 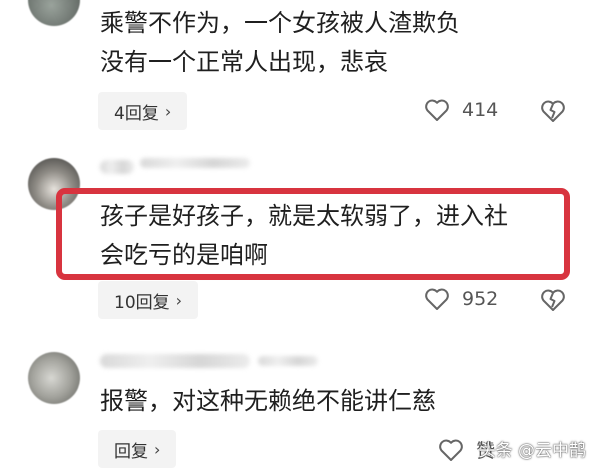 What do you see at coordinates (268, 401) in the screenshot?
I see `comment-text: 报警，对这种无赖绝不能讲仁慈` at bounding box center [268, 401].